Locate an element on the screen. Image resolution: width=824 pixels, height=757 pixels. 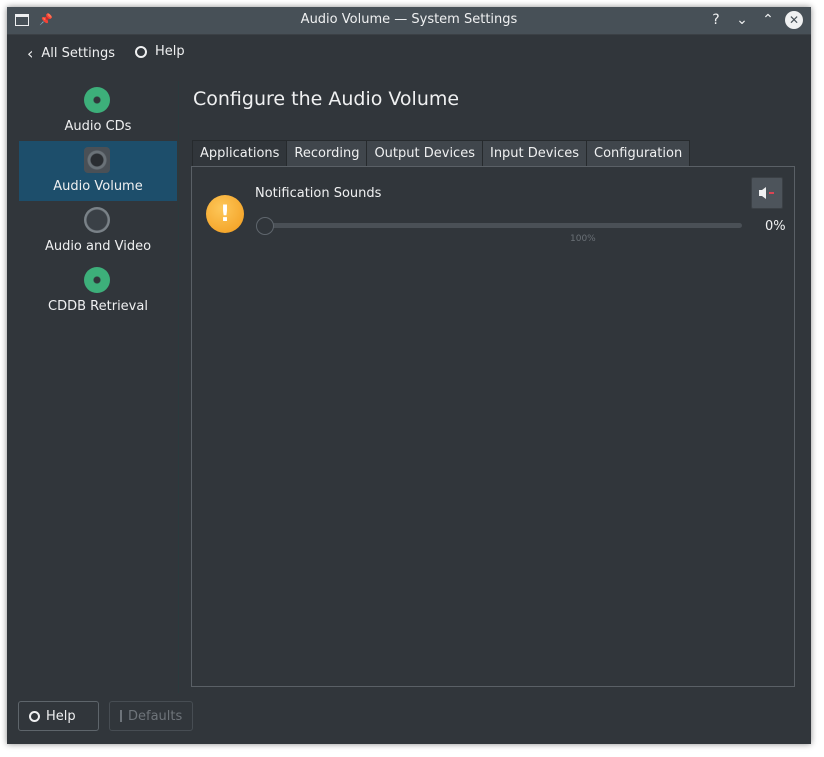
help-titlebar-button: ? is located at coordinates (716, 20).